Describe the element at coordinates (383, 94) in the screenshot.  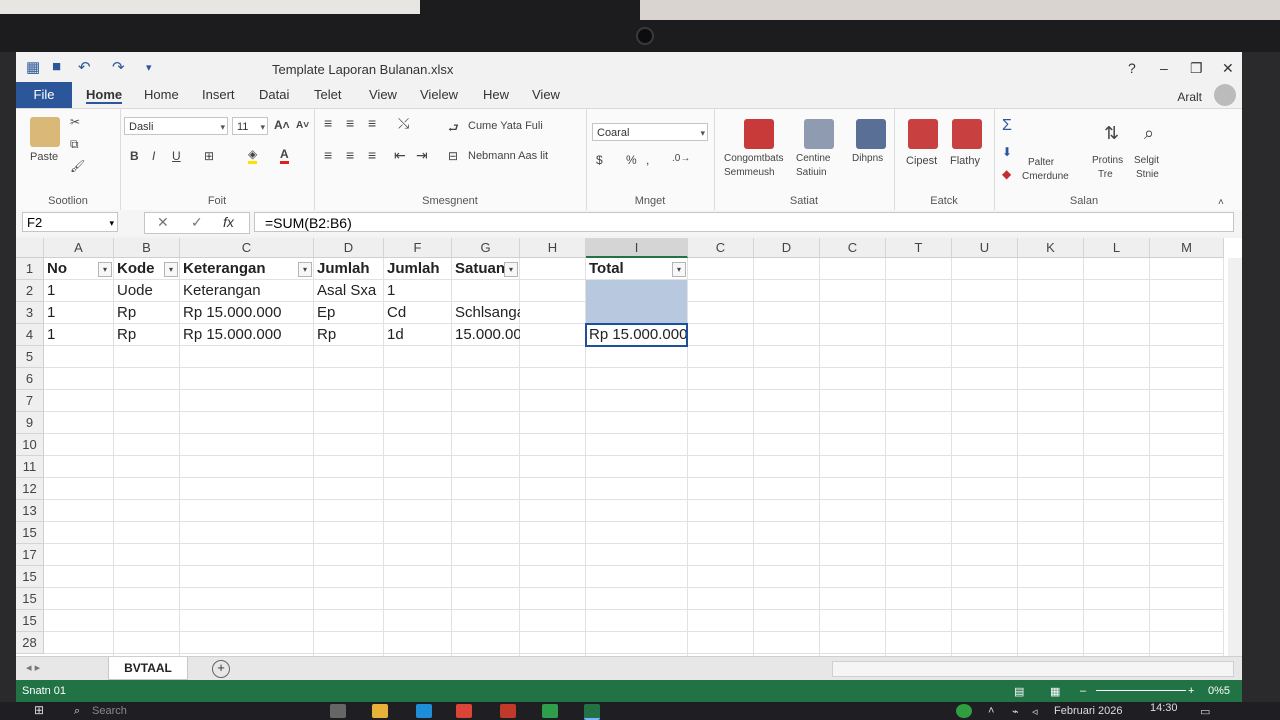
I see `tab-view: View` at that location.